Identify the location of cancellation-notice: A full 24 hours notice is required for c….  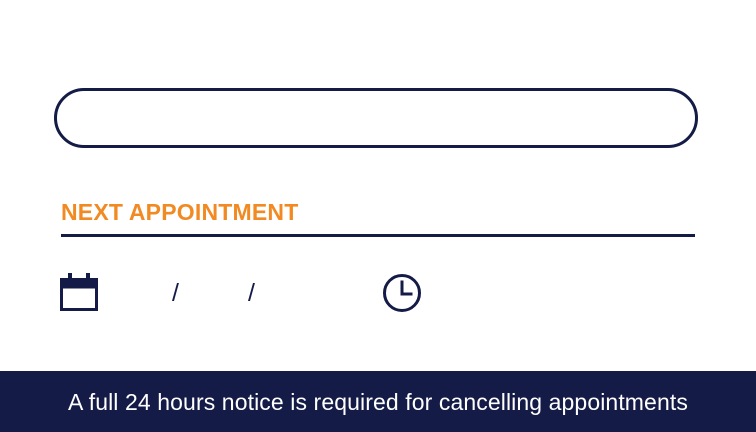
(378, 402).